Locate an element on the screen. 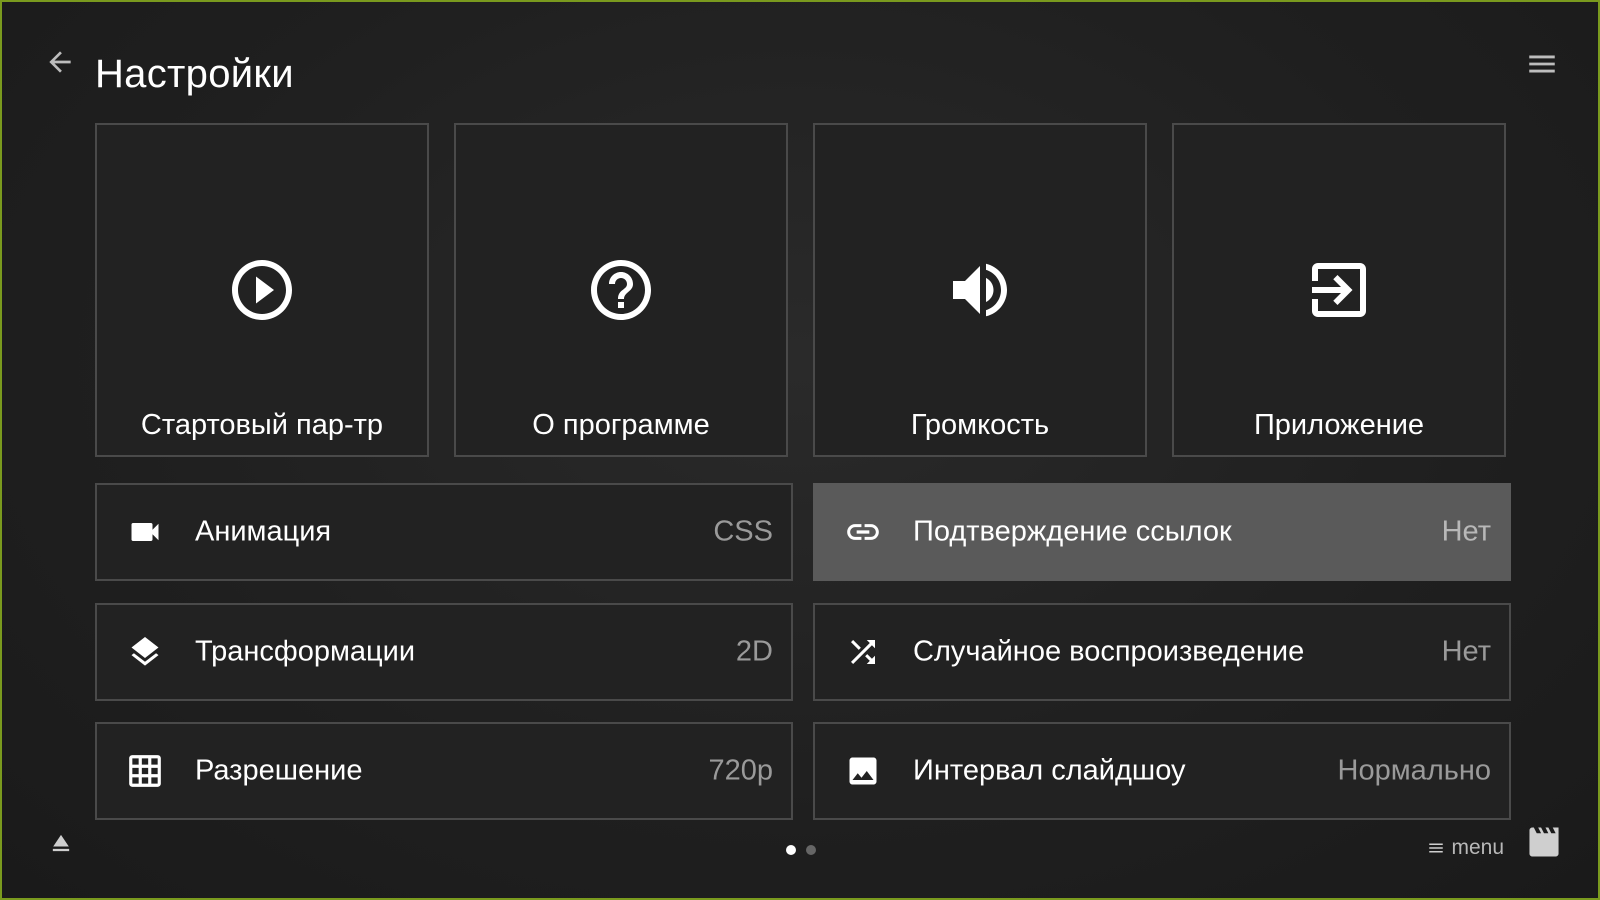 This screenshot has width=1600, height=900. volume-icon is located at coordinates (980, 290).